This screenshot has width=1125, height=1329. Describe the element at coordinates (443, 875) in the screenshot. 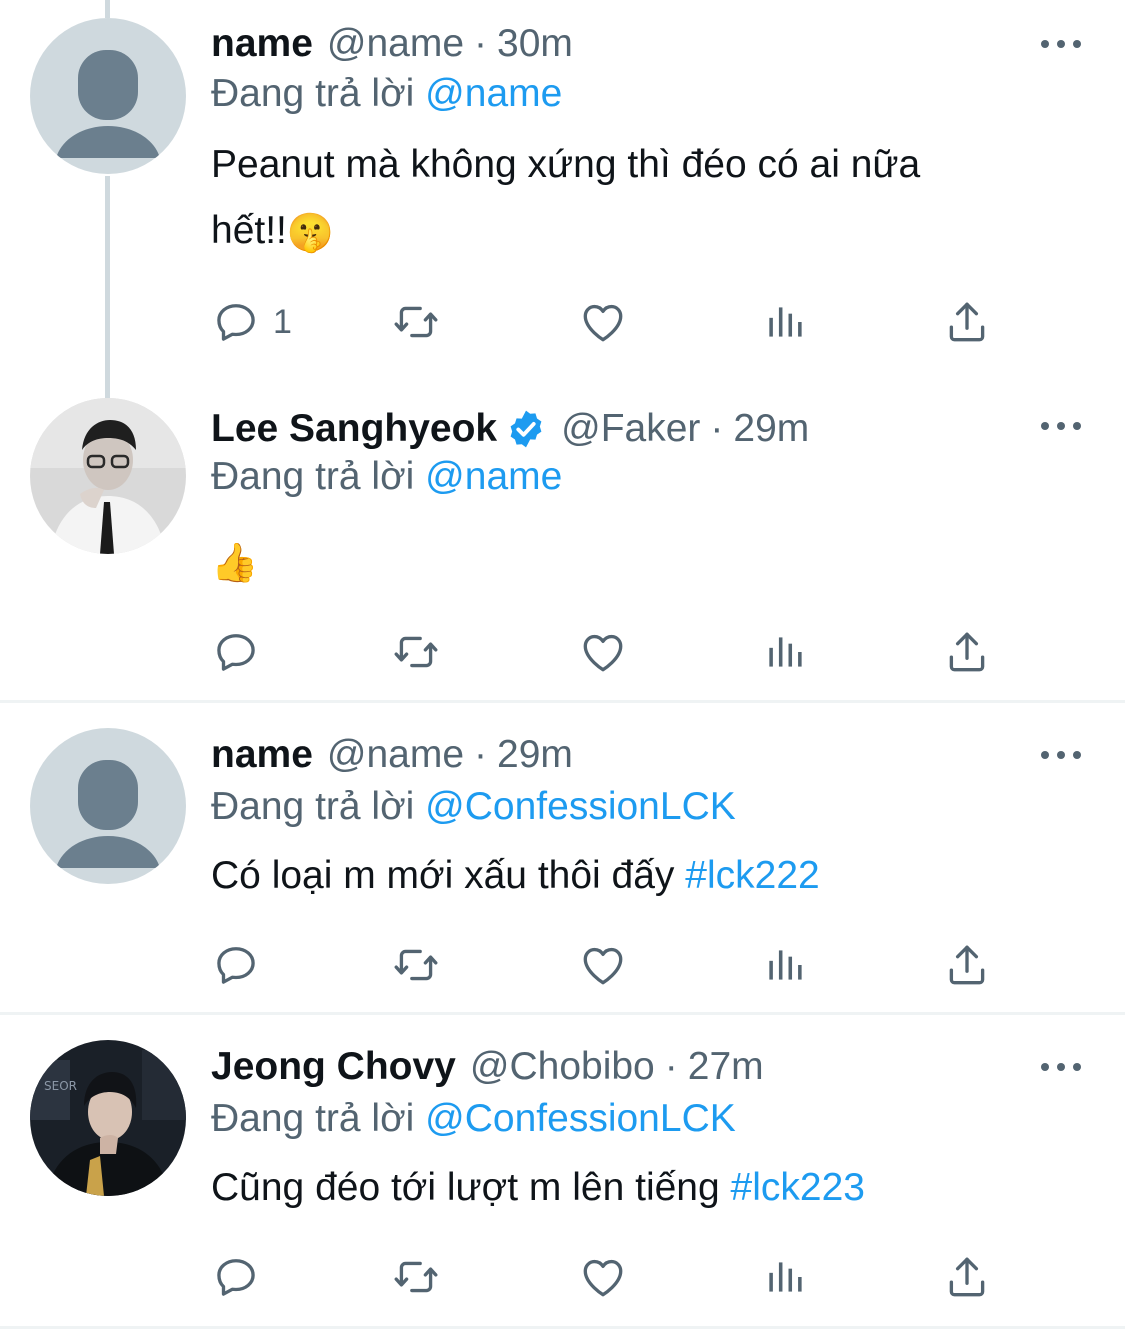

I see `tweet-text-line: Có loại m mới xấu thôi đấy` at that location.